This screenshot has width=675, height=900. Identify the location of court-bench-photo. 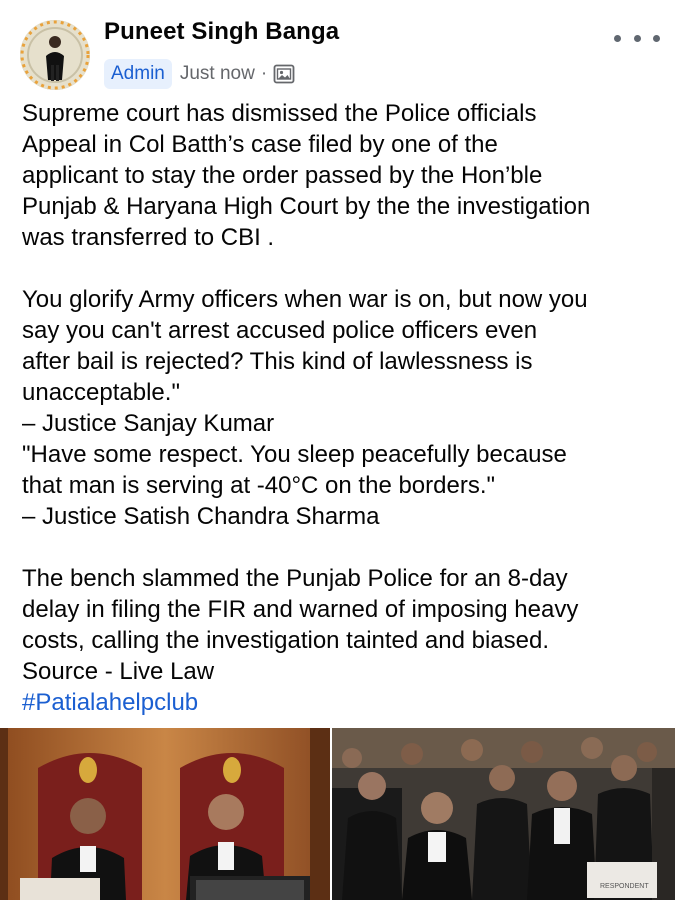
(165, 814).